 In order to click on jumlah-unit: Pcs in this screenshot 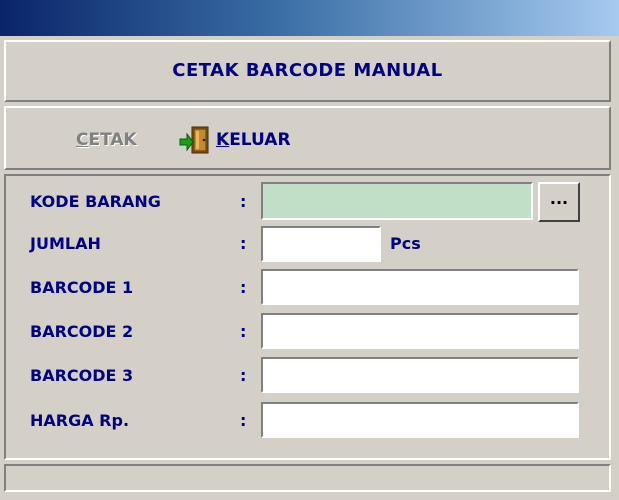, I will do `click(405, 243)`.